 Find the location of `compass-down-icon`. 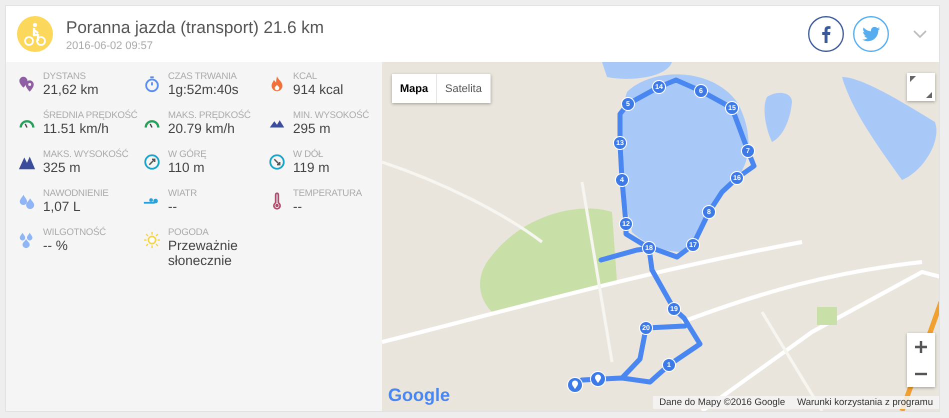

compass-down-icon is located at coordinates (277, 162).